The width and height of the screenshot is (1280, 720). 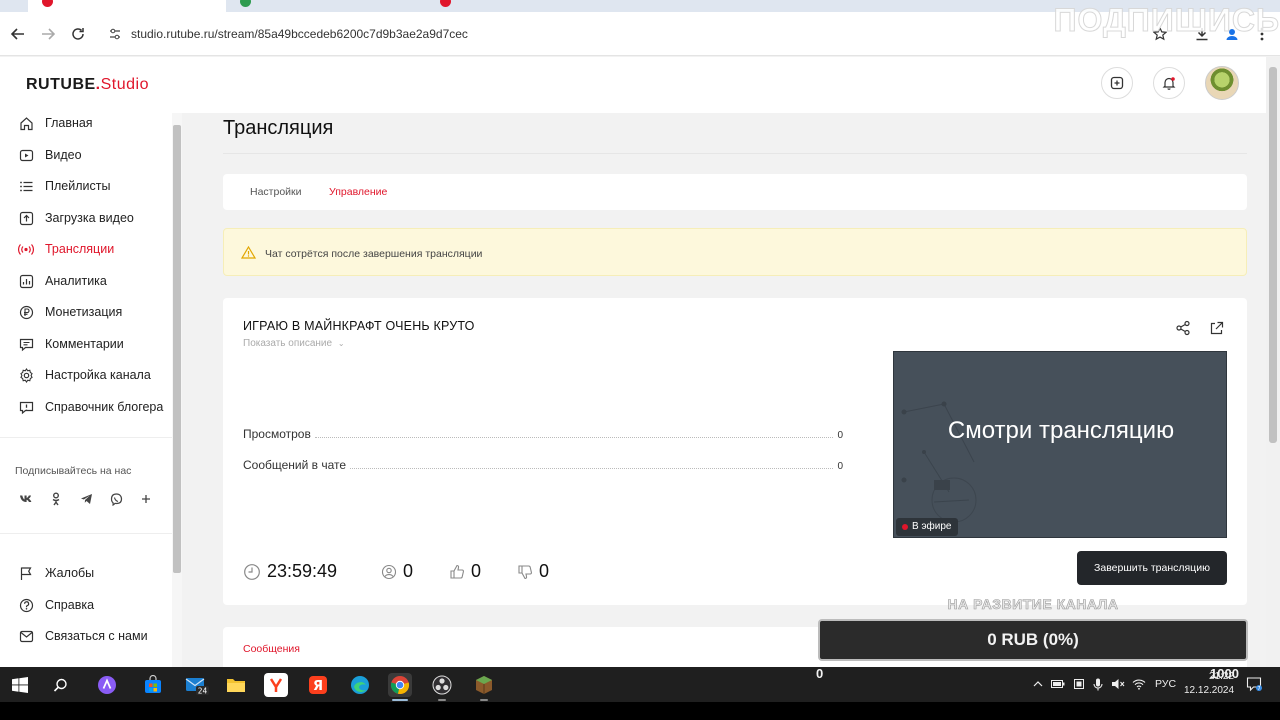 I want to click on viewers-count: 0, so click(x=397, y=571).